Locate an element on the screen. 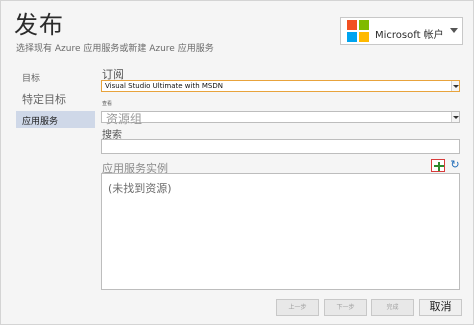 Image resolution: width=474 pixels, height=325 pixels. view-select: 资源组 is located at coordinates (280, 118).